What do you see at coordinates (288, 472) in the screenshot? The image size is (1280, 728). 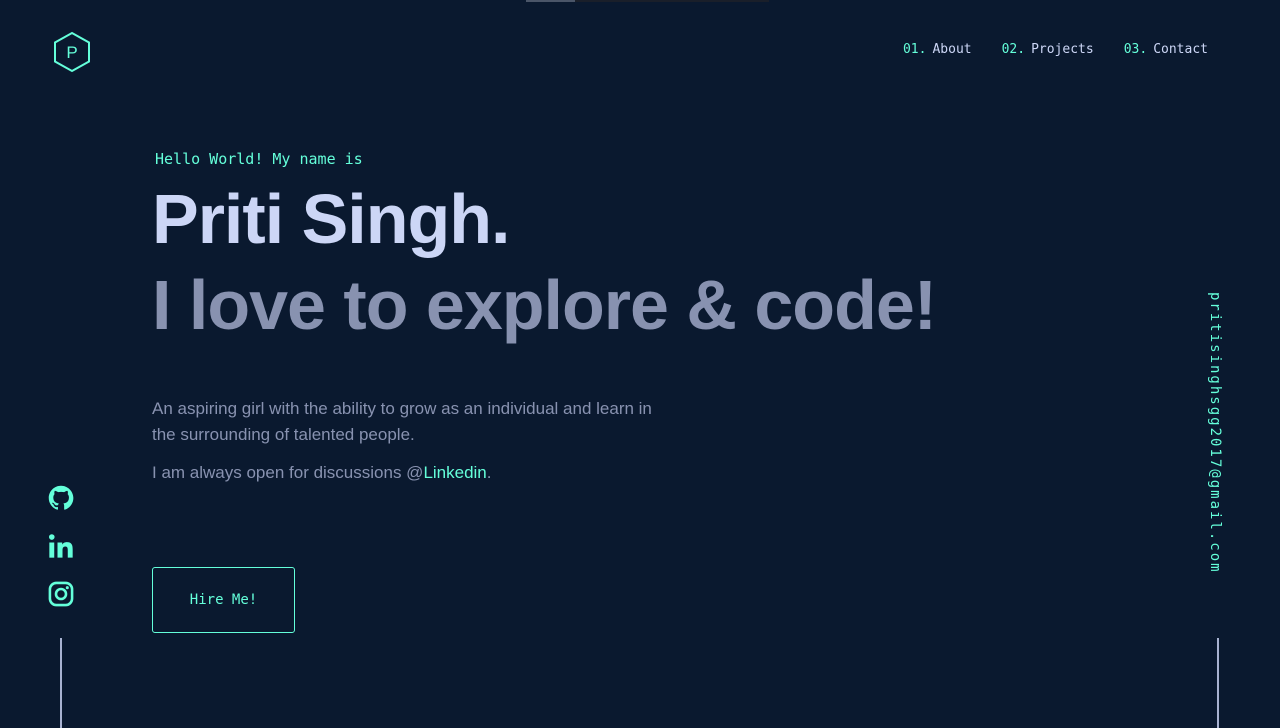 I see `open-prefix: I am always open for discussions @` at bounding box center [288, 472].